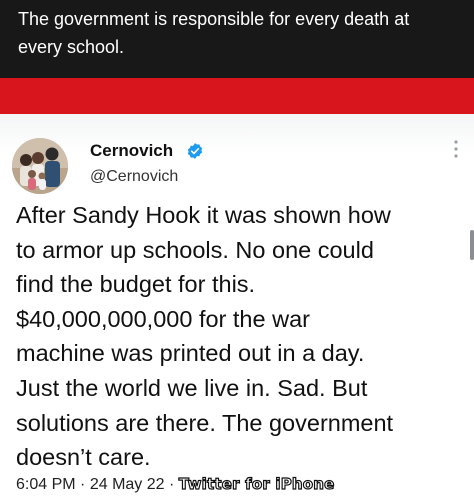 The width and height of the screenshot is (474, 500). What do you see at coordinates (256, 483) in the screenshot?
I see `tweet-client: Twitter for iPhone` at bounding box center [256, 483].